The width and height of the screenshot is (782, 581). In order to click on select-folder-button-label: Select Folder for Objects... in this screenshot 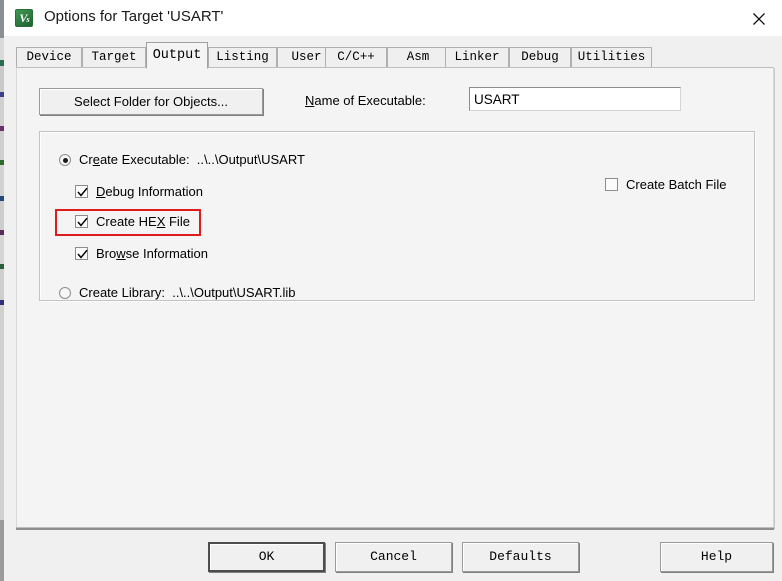, I will do `click(151, 101)`.